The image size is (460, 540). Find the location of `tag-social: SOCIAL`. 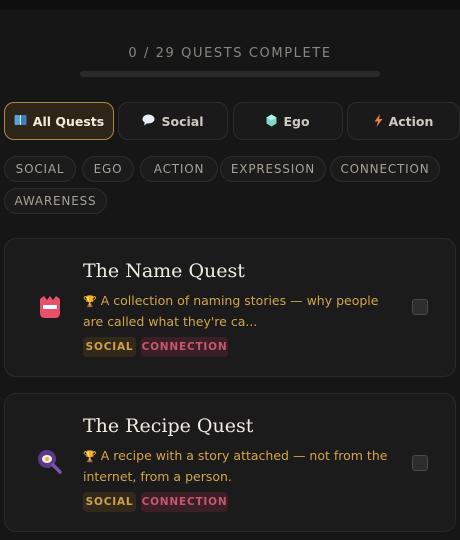

tag-social: SOCIAL is located at coordinates (40, 169).